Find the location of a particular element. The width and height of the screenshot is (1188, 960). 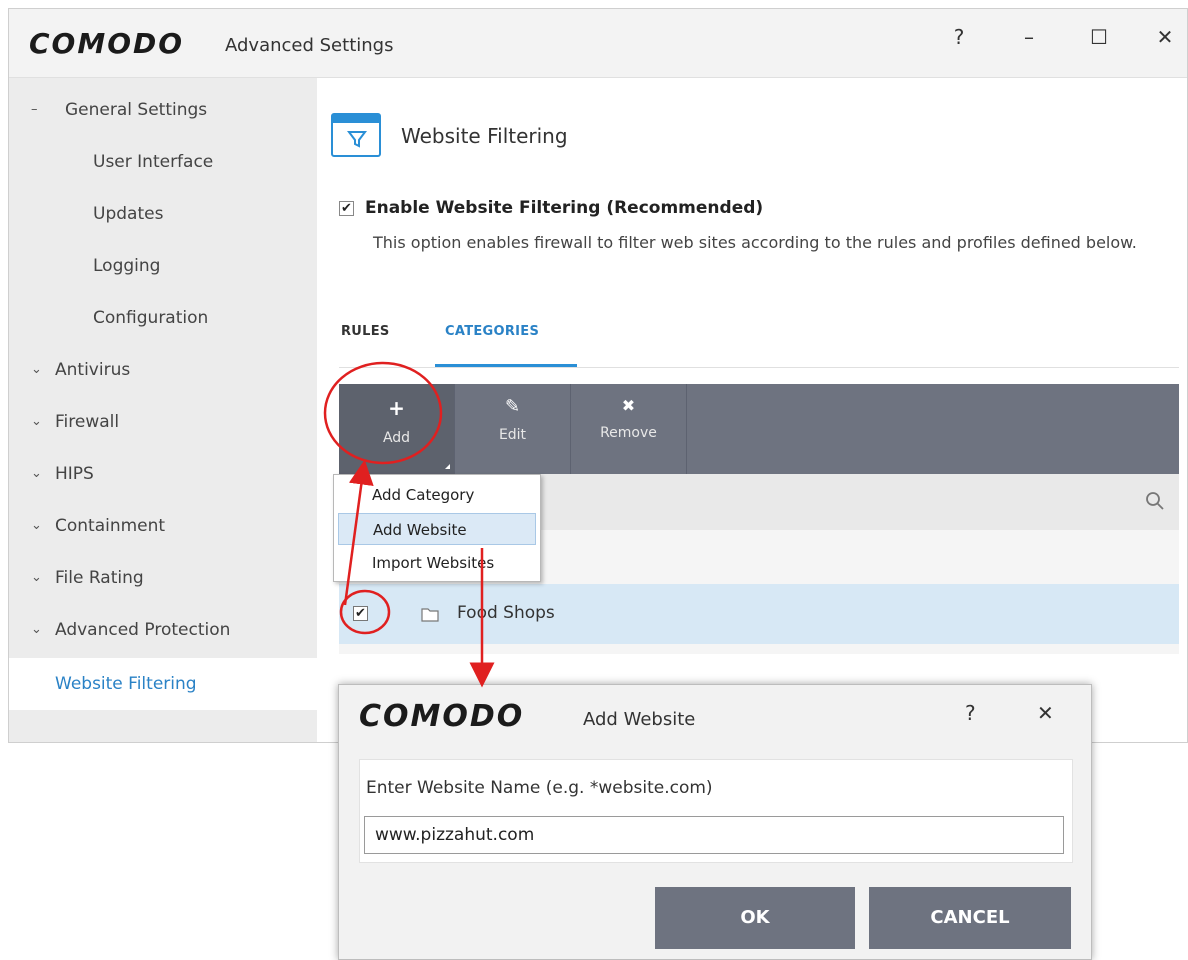

sidebar-item-file-rating: ⌄ File Rating is located at coordinates (163, 578).